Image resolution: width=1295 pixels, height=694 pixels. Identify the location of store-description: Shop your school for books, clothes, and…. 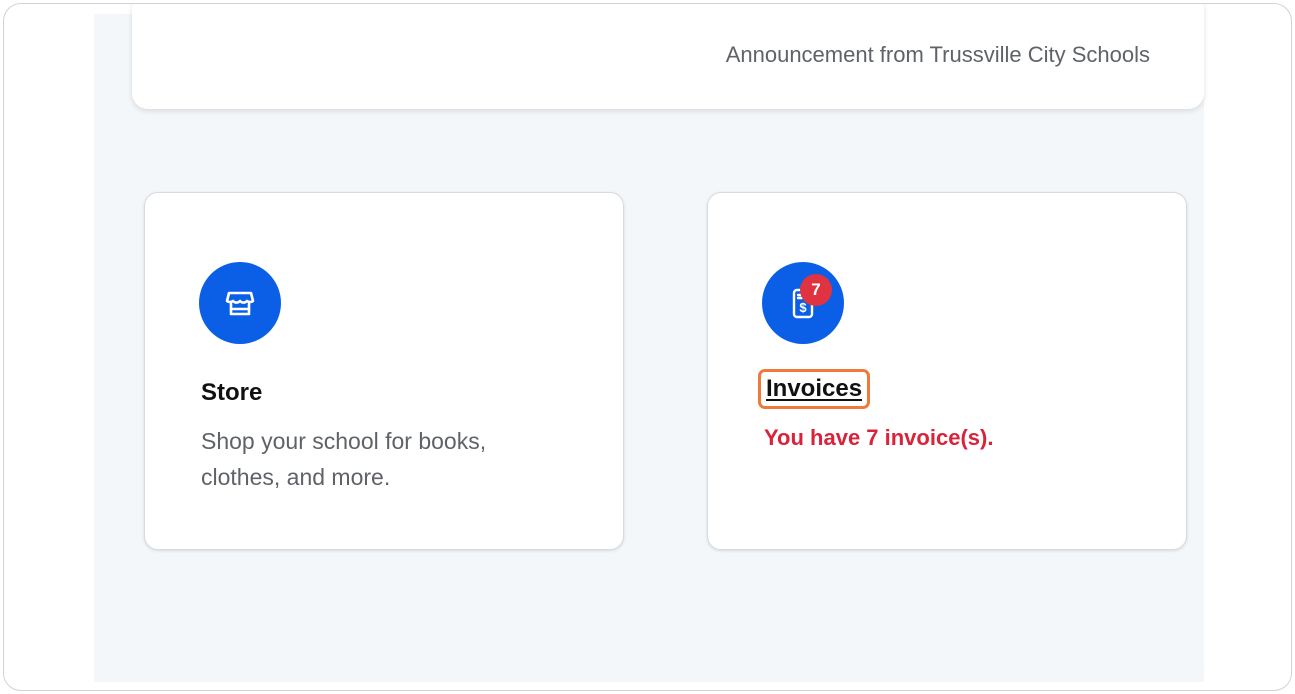
(344, 459).